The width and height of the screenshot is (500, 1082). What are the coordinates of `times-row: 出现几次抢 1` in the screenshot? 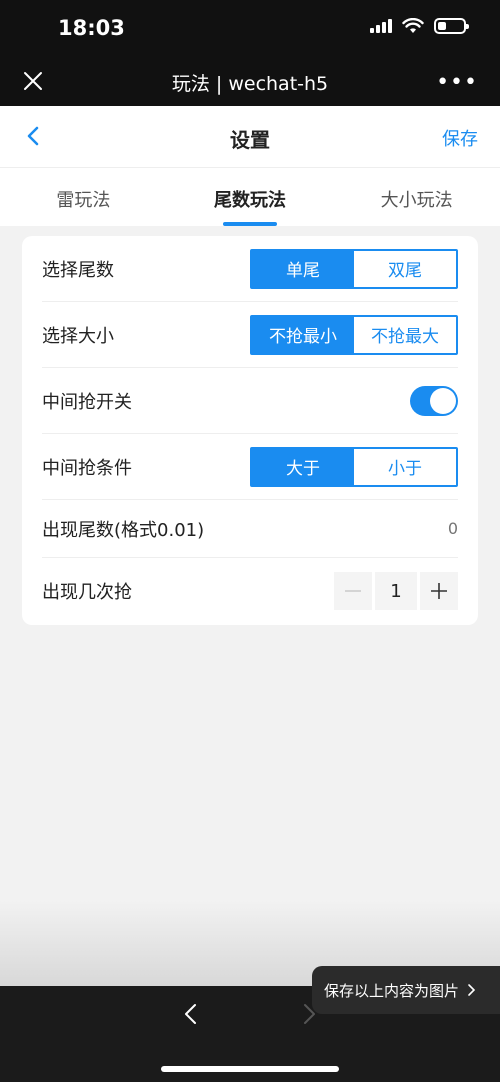 It's located at (250, 591).